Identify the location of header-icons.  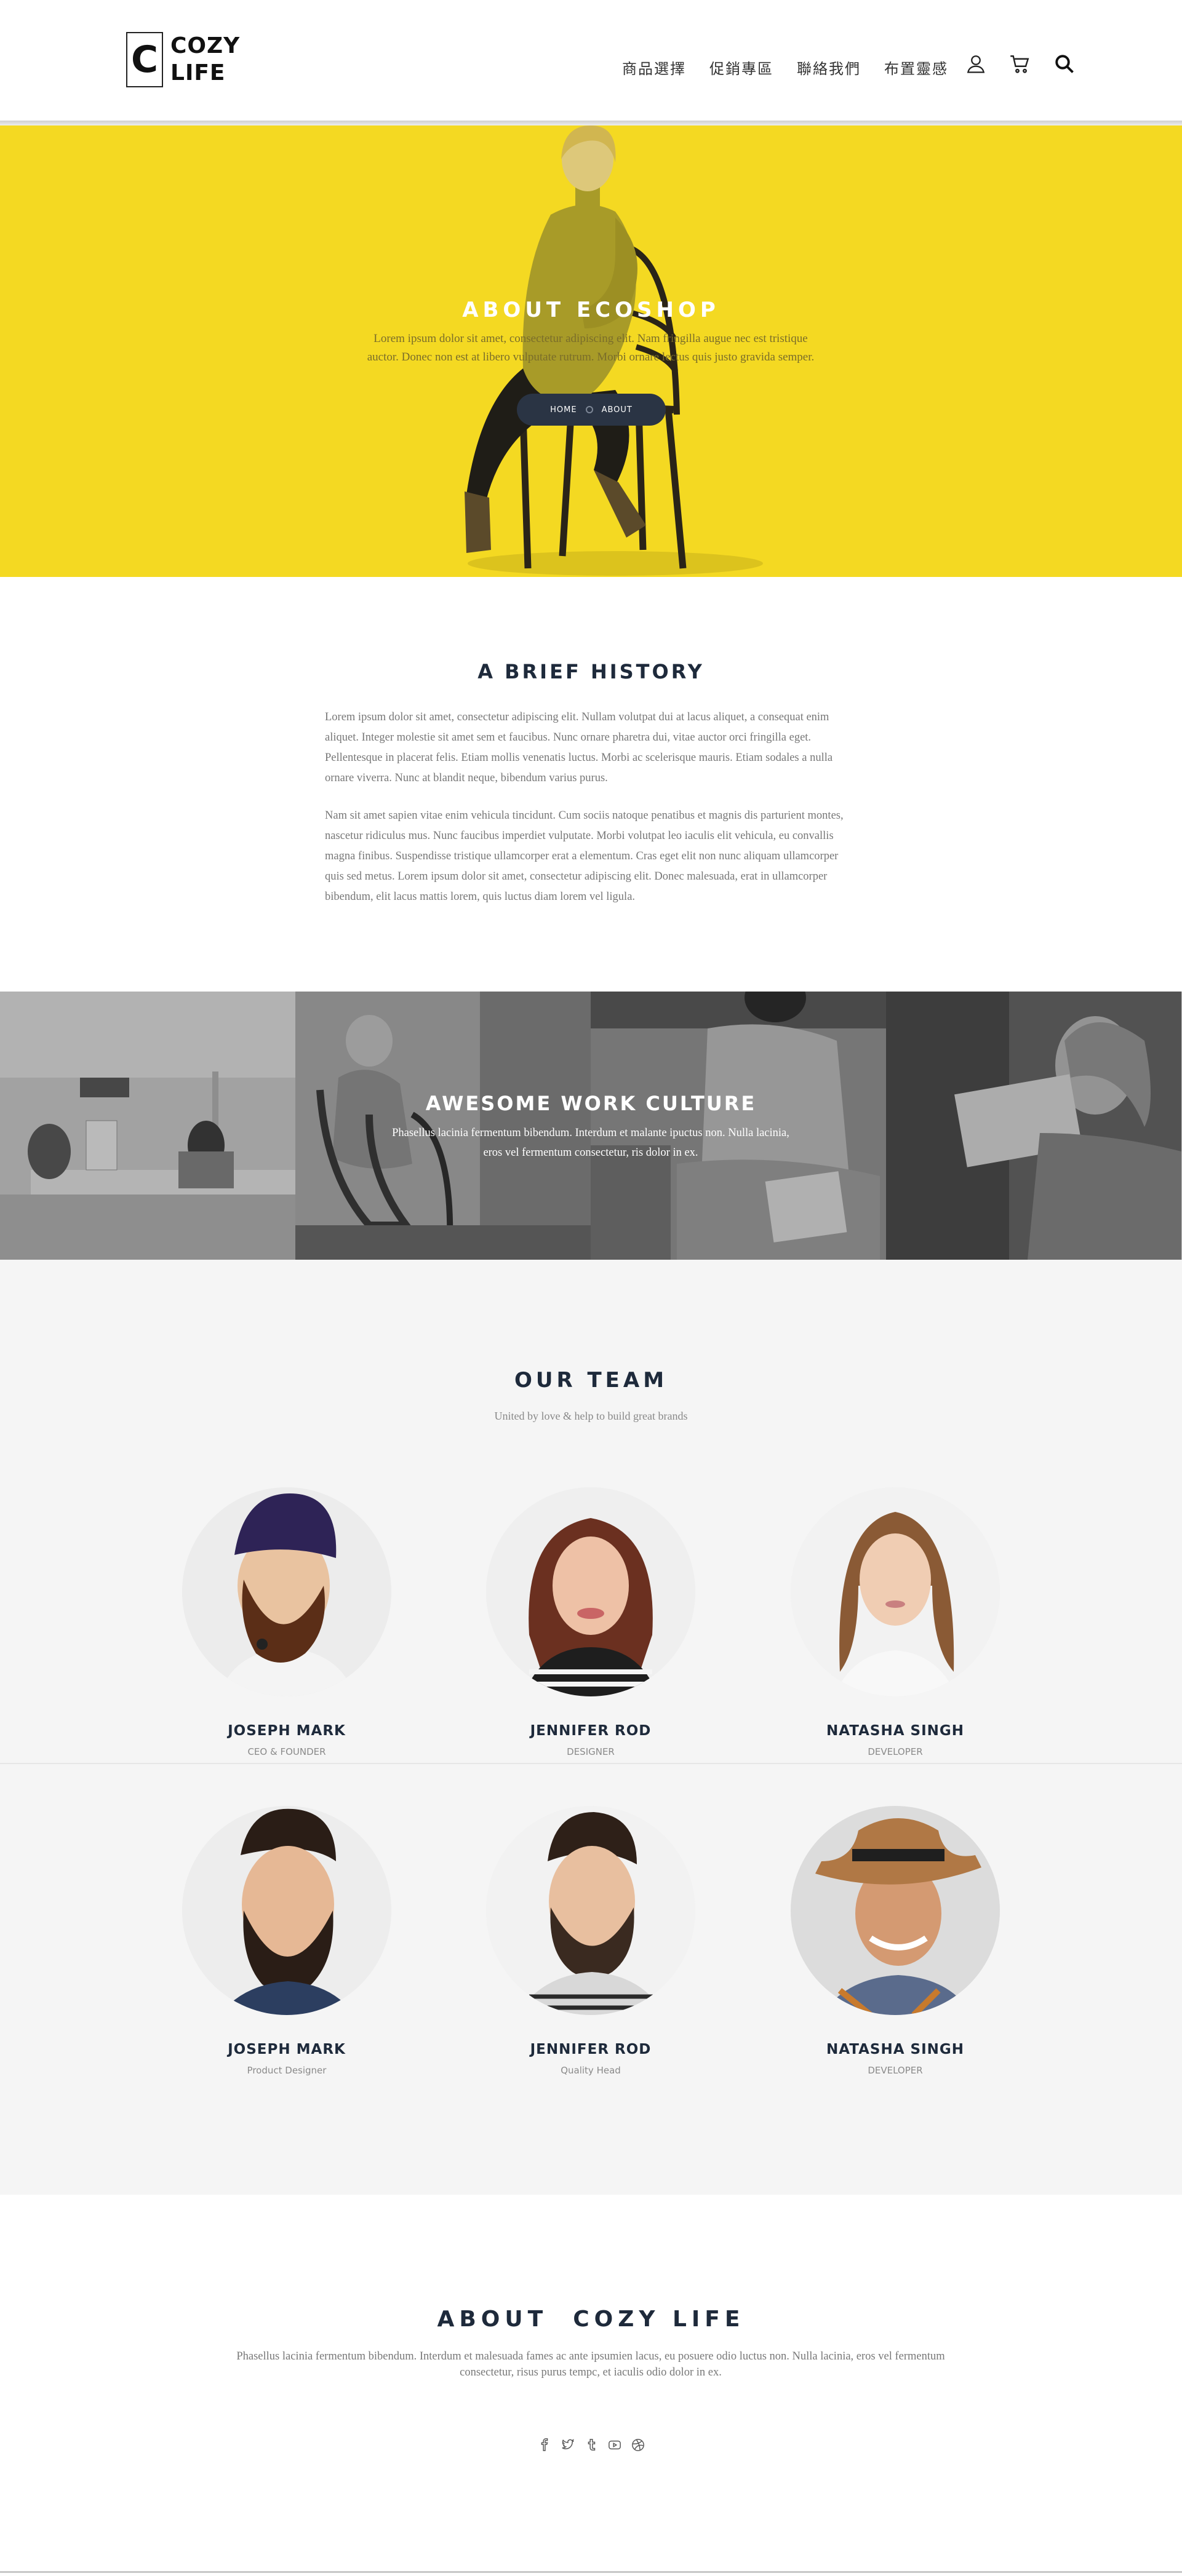
(1020, 64).